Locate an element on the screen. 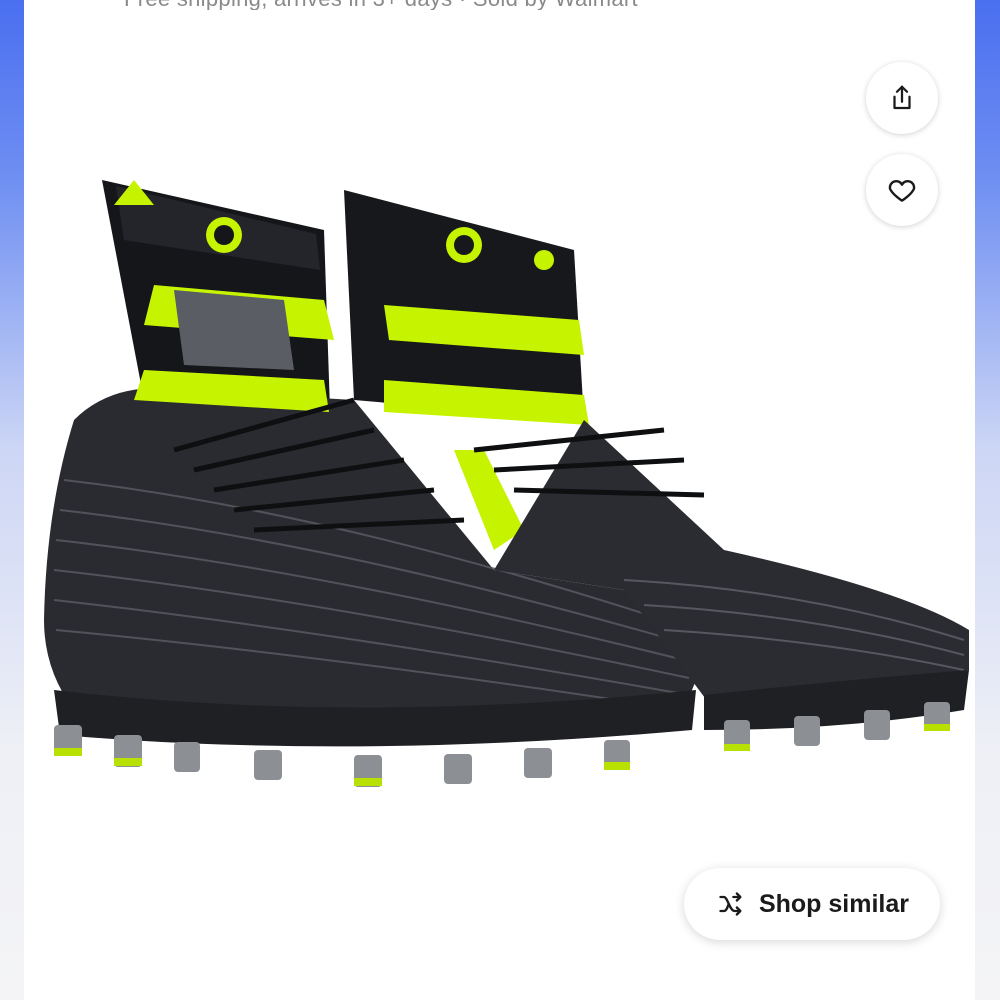 The image size is (1000, 1000). heart-icon is located at coordinates (902, 191).